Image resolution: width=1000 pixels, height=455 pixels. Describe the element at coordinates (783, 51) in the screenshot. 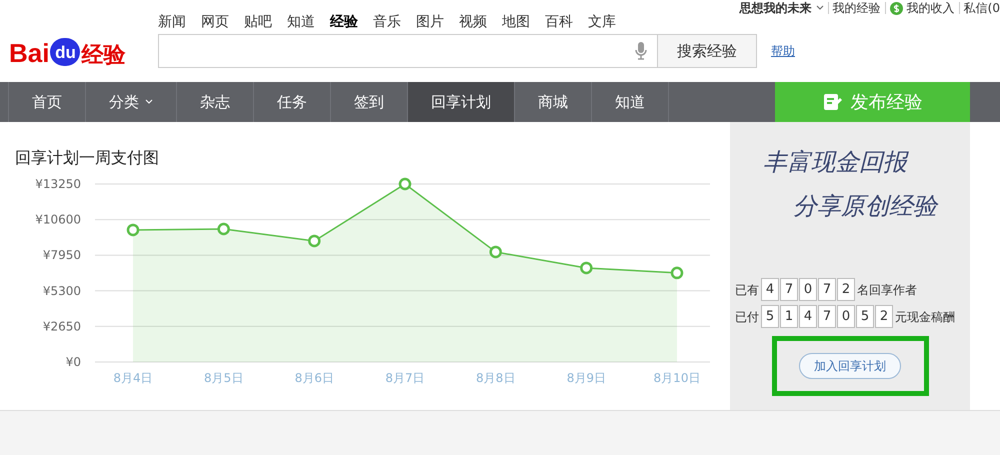

I see `help-link: 帮助` at that location.